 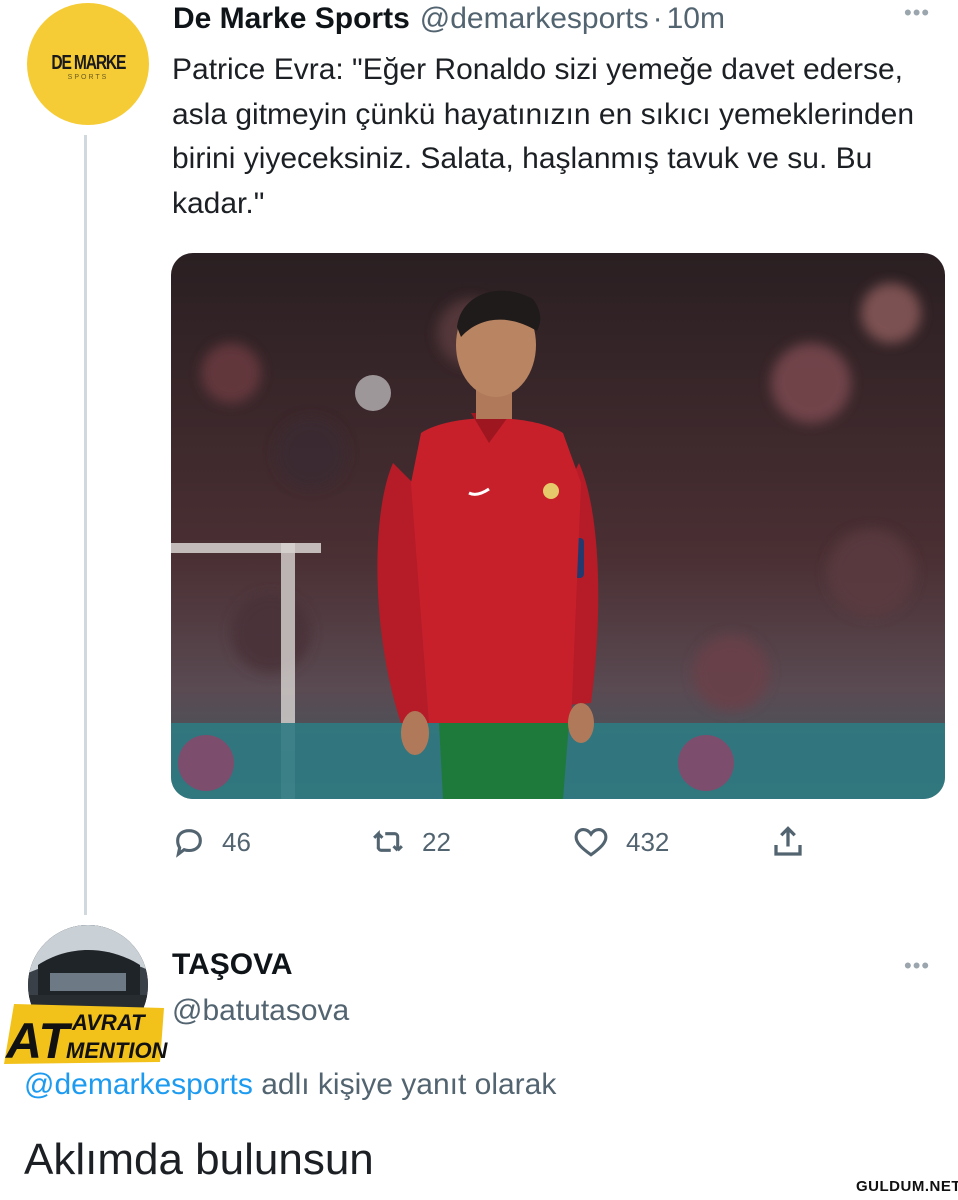 I want to click on avatar-logo-text: DE MARKE, so click(x=88, y=62).